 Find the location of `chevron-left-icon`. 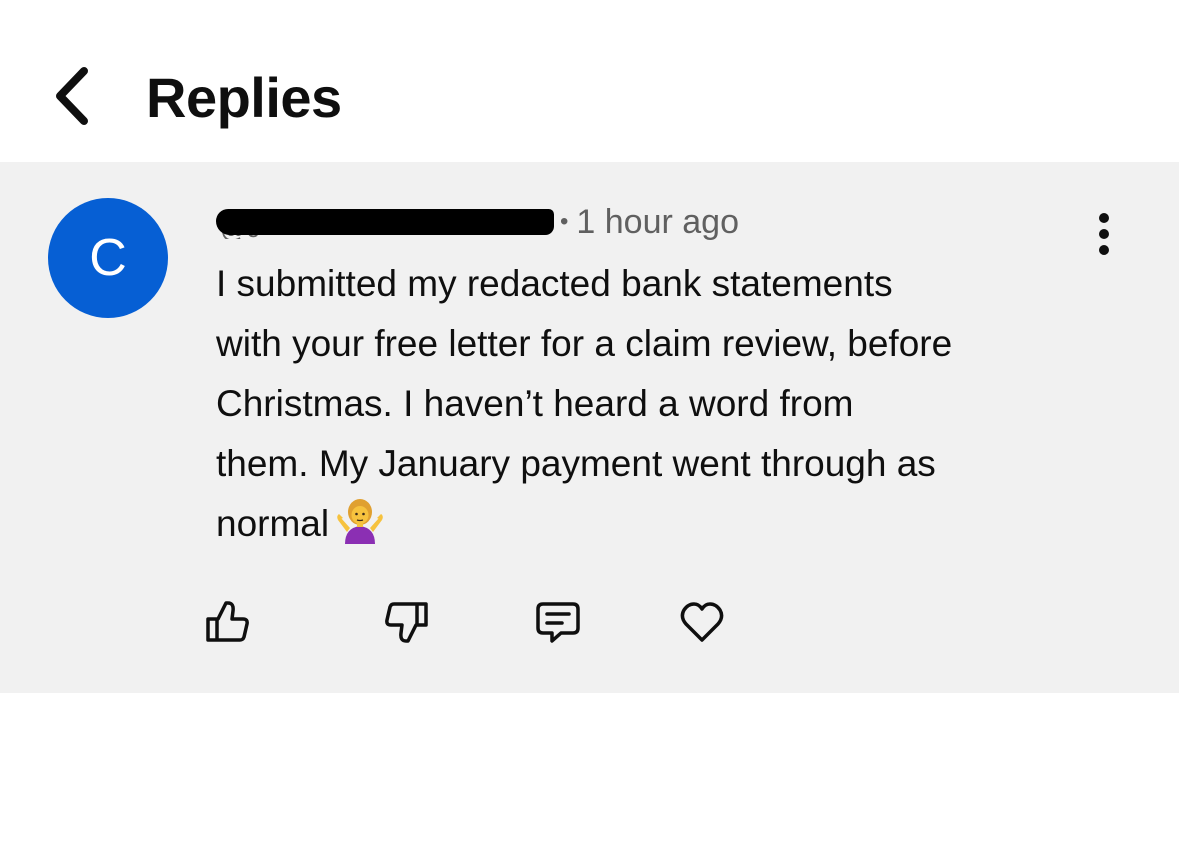

chevron-left-icon is located at coordinates (72, 96).